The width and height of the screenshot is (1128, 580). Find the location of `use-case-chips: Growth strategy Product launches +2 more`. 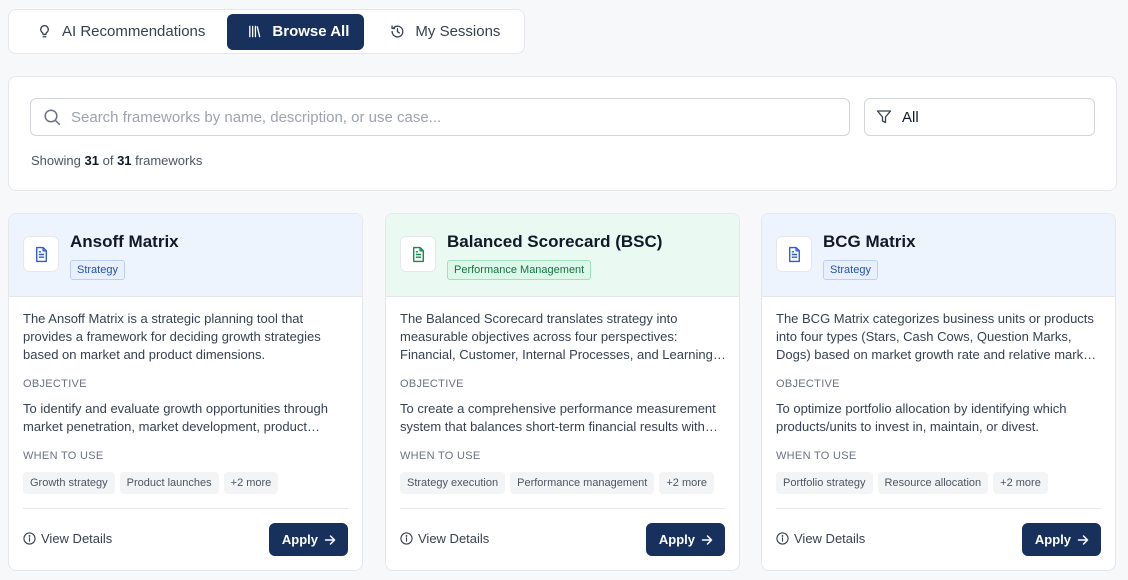

use-case-chips: Growth strategy Product launches +2 more is located at coordinates (151, 483).